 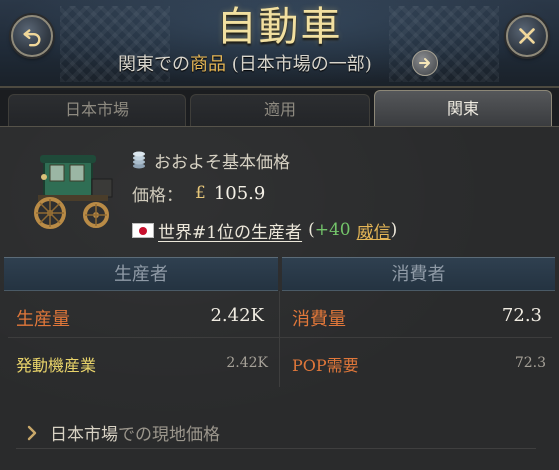 I want to click on subtitle-suffix: (日本市場の一部), so click(x=299, y=64).